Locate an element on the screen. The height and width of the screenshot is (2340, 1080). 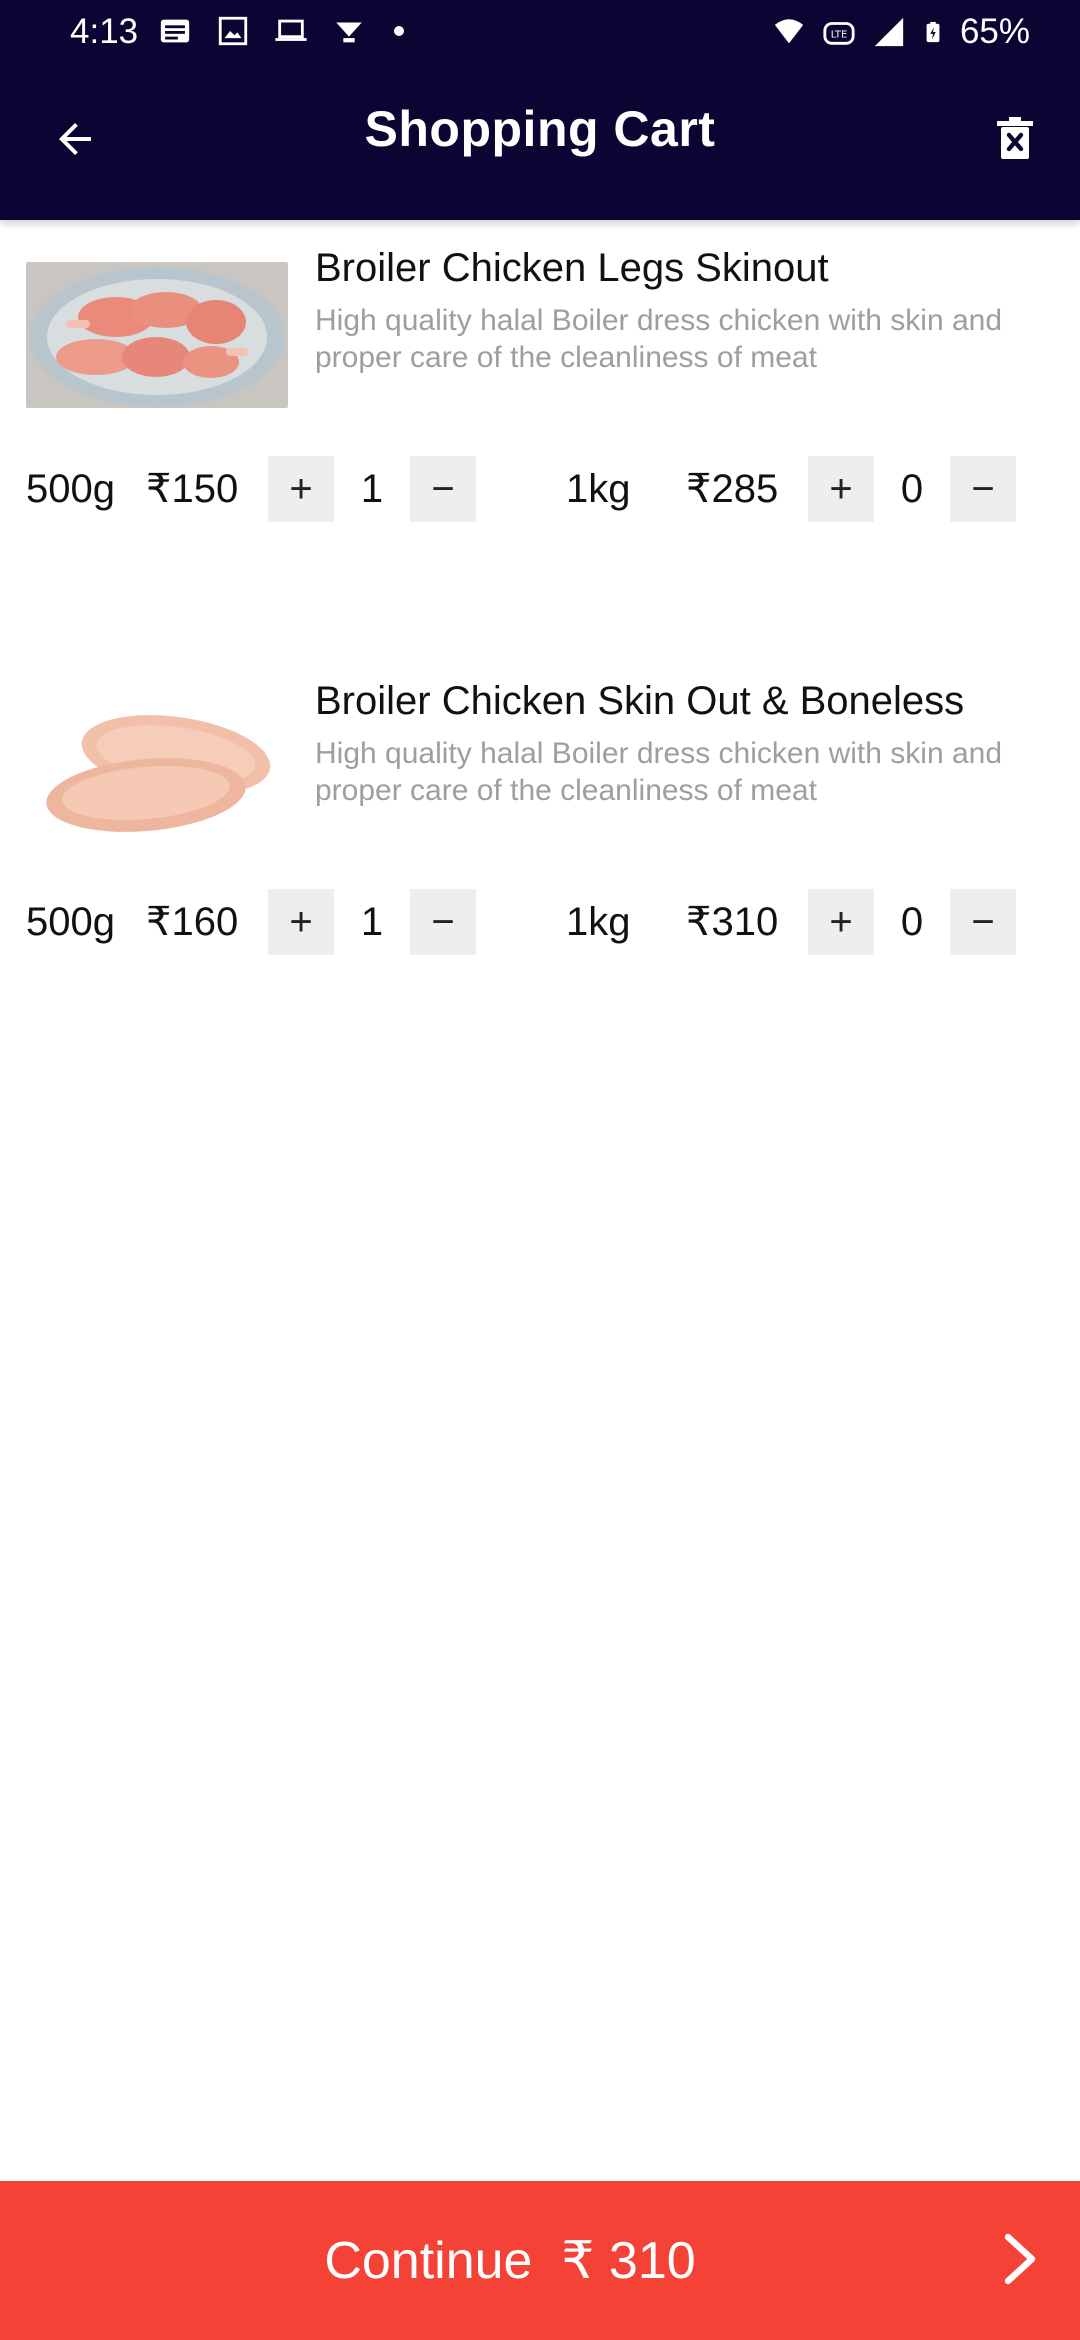
battery-icon is located at coordinates (933, 32).